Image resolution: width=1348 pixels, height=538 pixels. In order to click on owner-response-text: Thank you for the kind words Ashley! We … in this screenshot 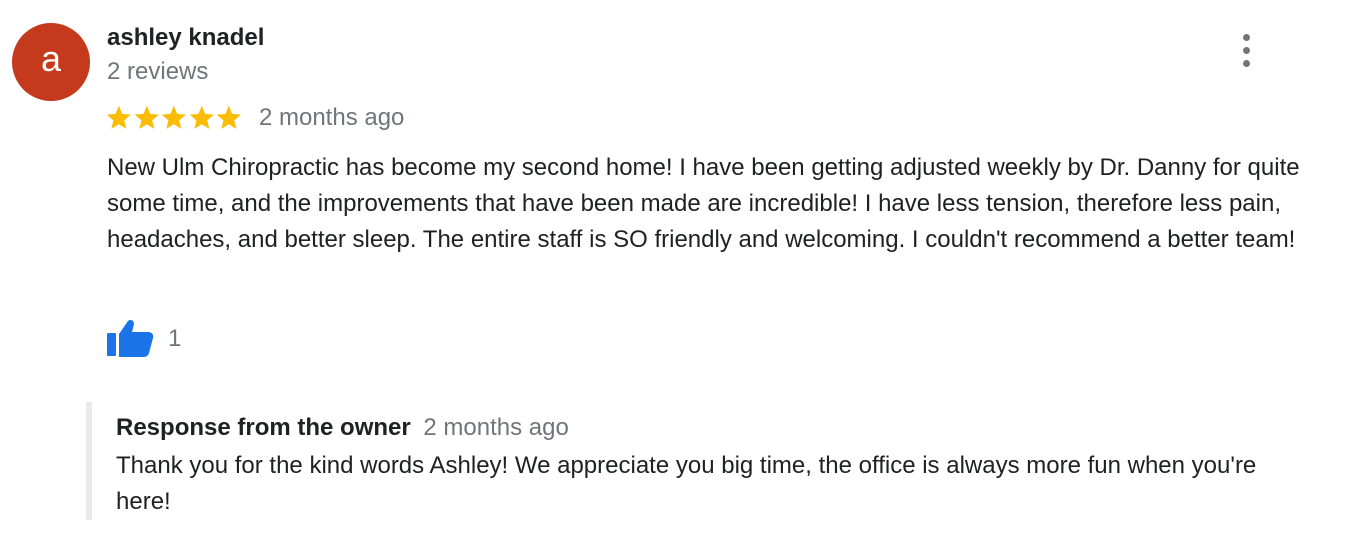, I will do `click(686, 483)`.